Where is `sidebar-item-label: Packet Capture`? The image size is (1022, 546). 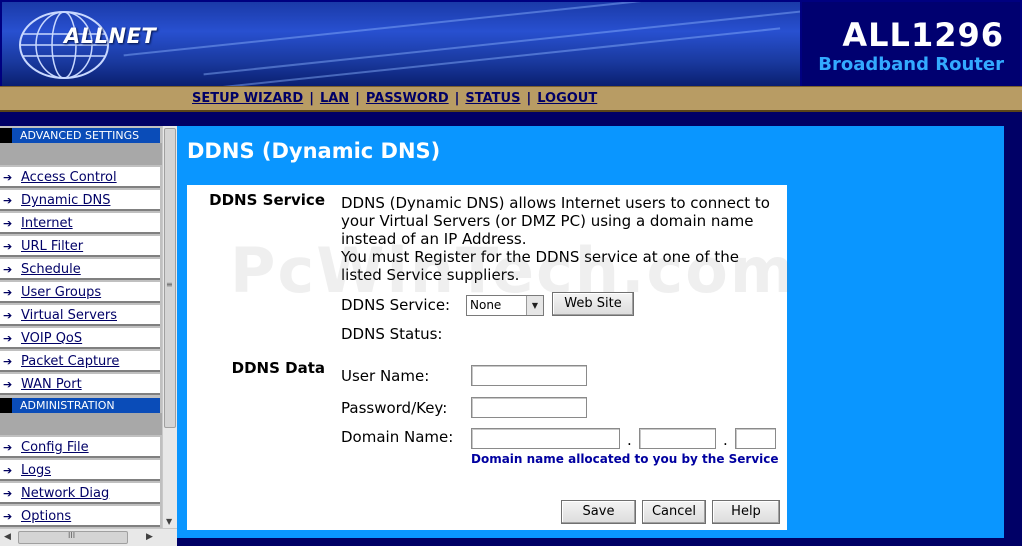 sidebar-item-label: Packet Capture is located at coordinates (70, 361).